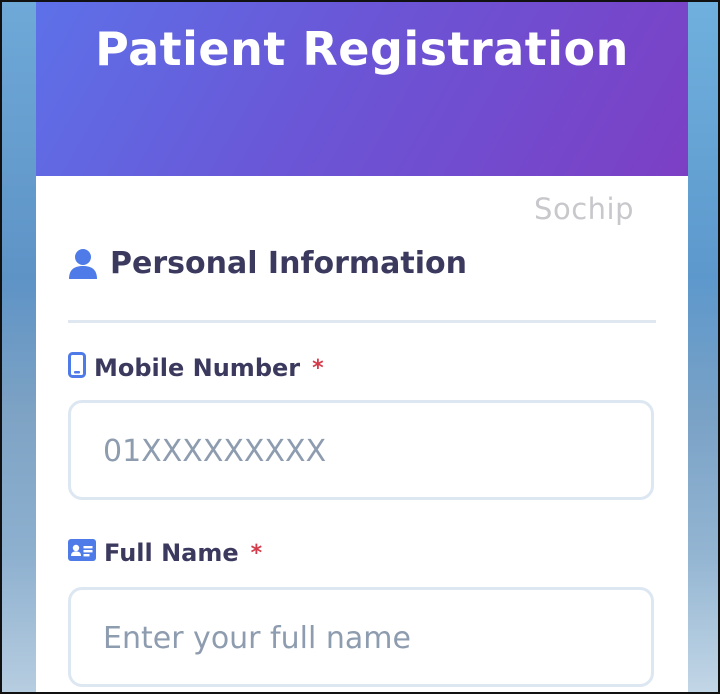  I want to click on full-name-field, so click(361, 637).